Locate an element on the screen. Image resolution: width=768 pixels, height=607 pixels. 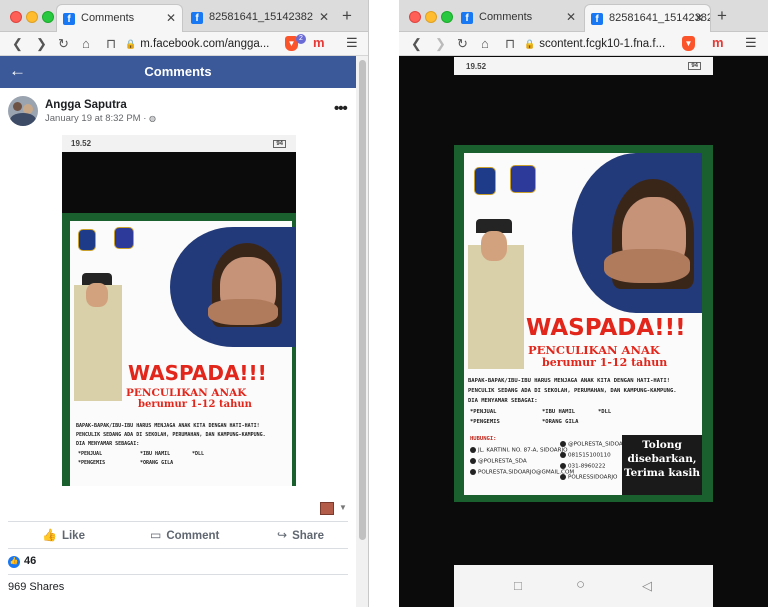
contact-text: 081515100110 is located at coordinates (589, 455).